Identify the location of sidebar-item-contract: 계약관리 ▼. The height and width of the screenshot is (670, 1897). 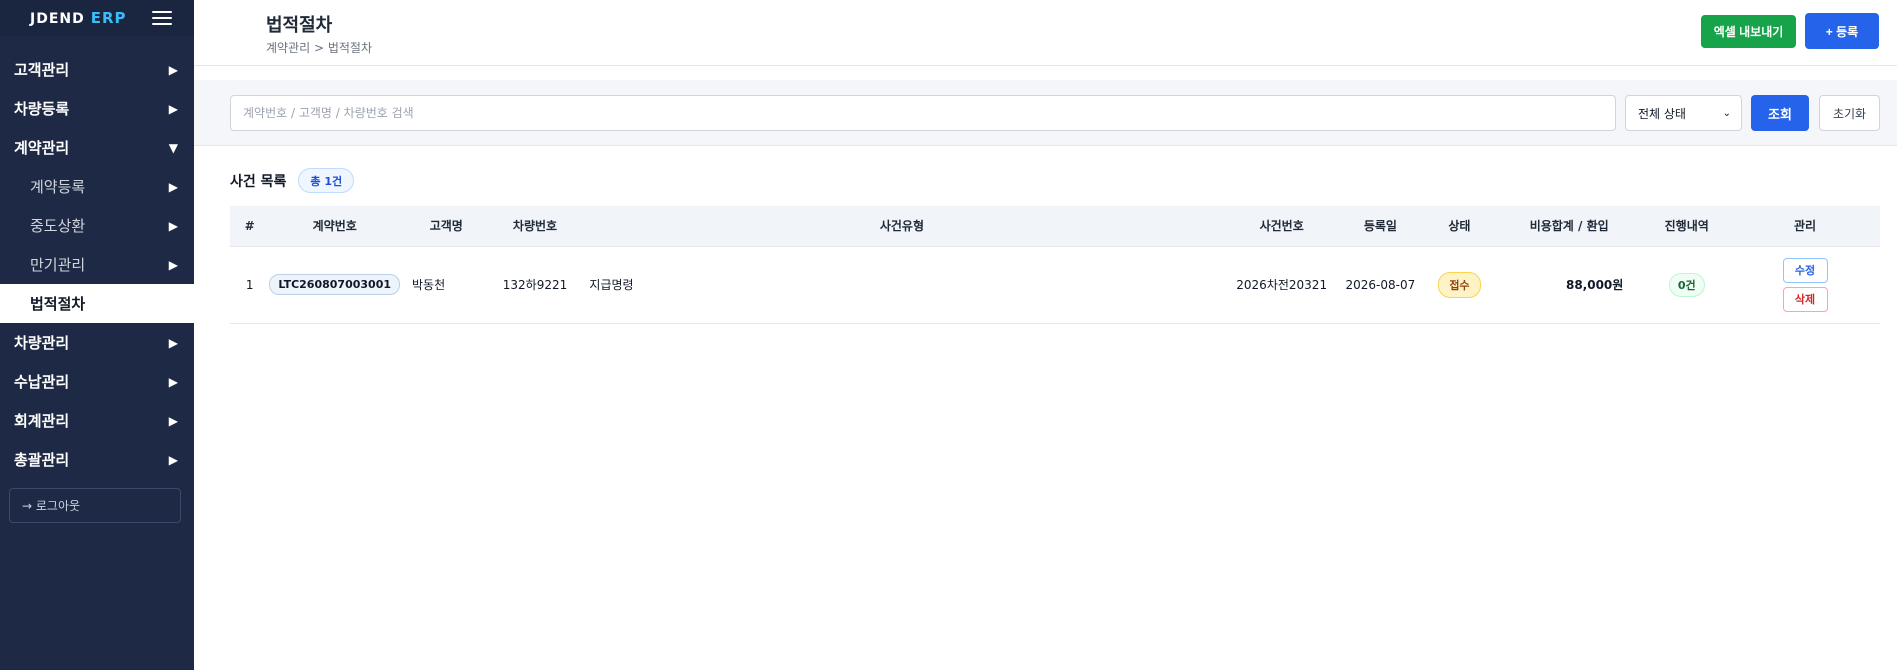
(97, 147).